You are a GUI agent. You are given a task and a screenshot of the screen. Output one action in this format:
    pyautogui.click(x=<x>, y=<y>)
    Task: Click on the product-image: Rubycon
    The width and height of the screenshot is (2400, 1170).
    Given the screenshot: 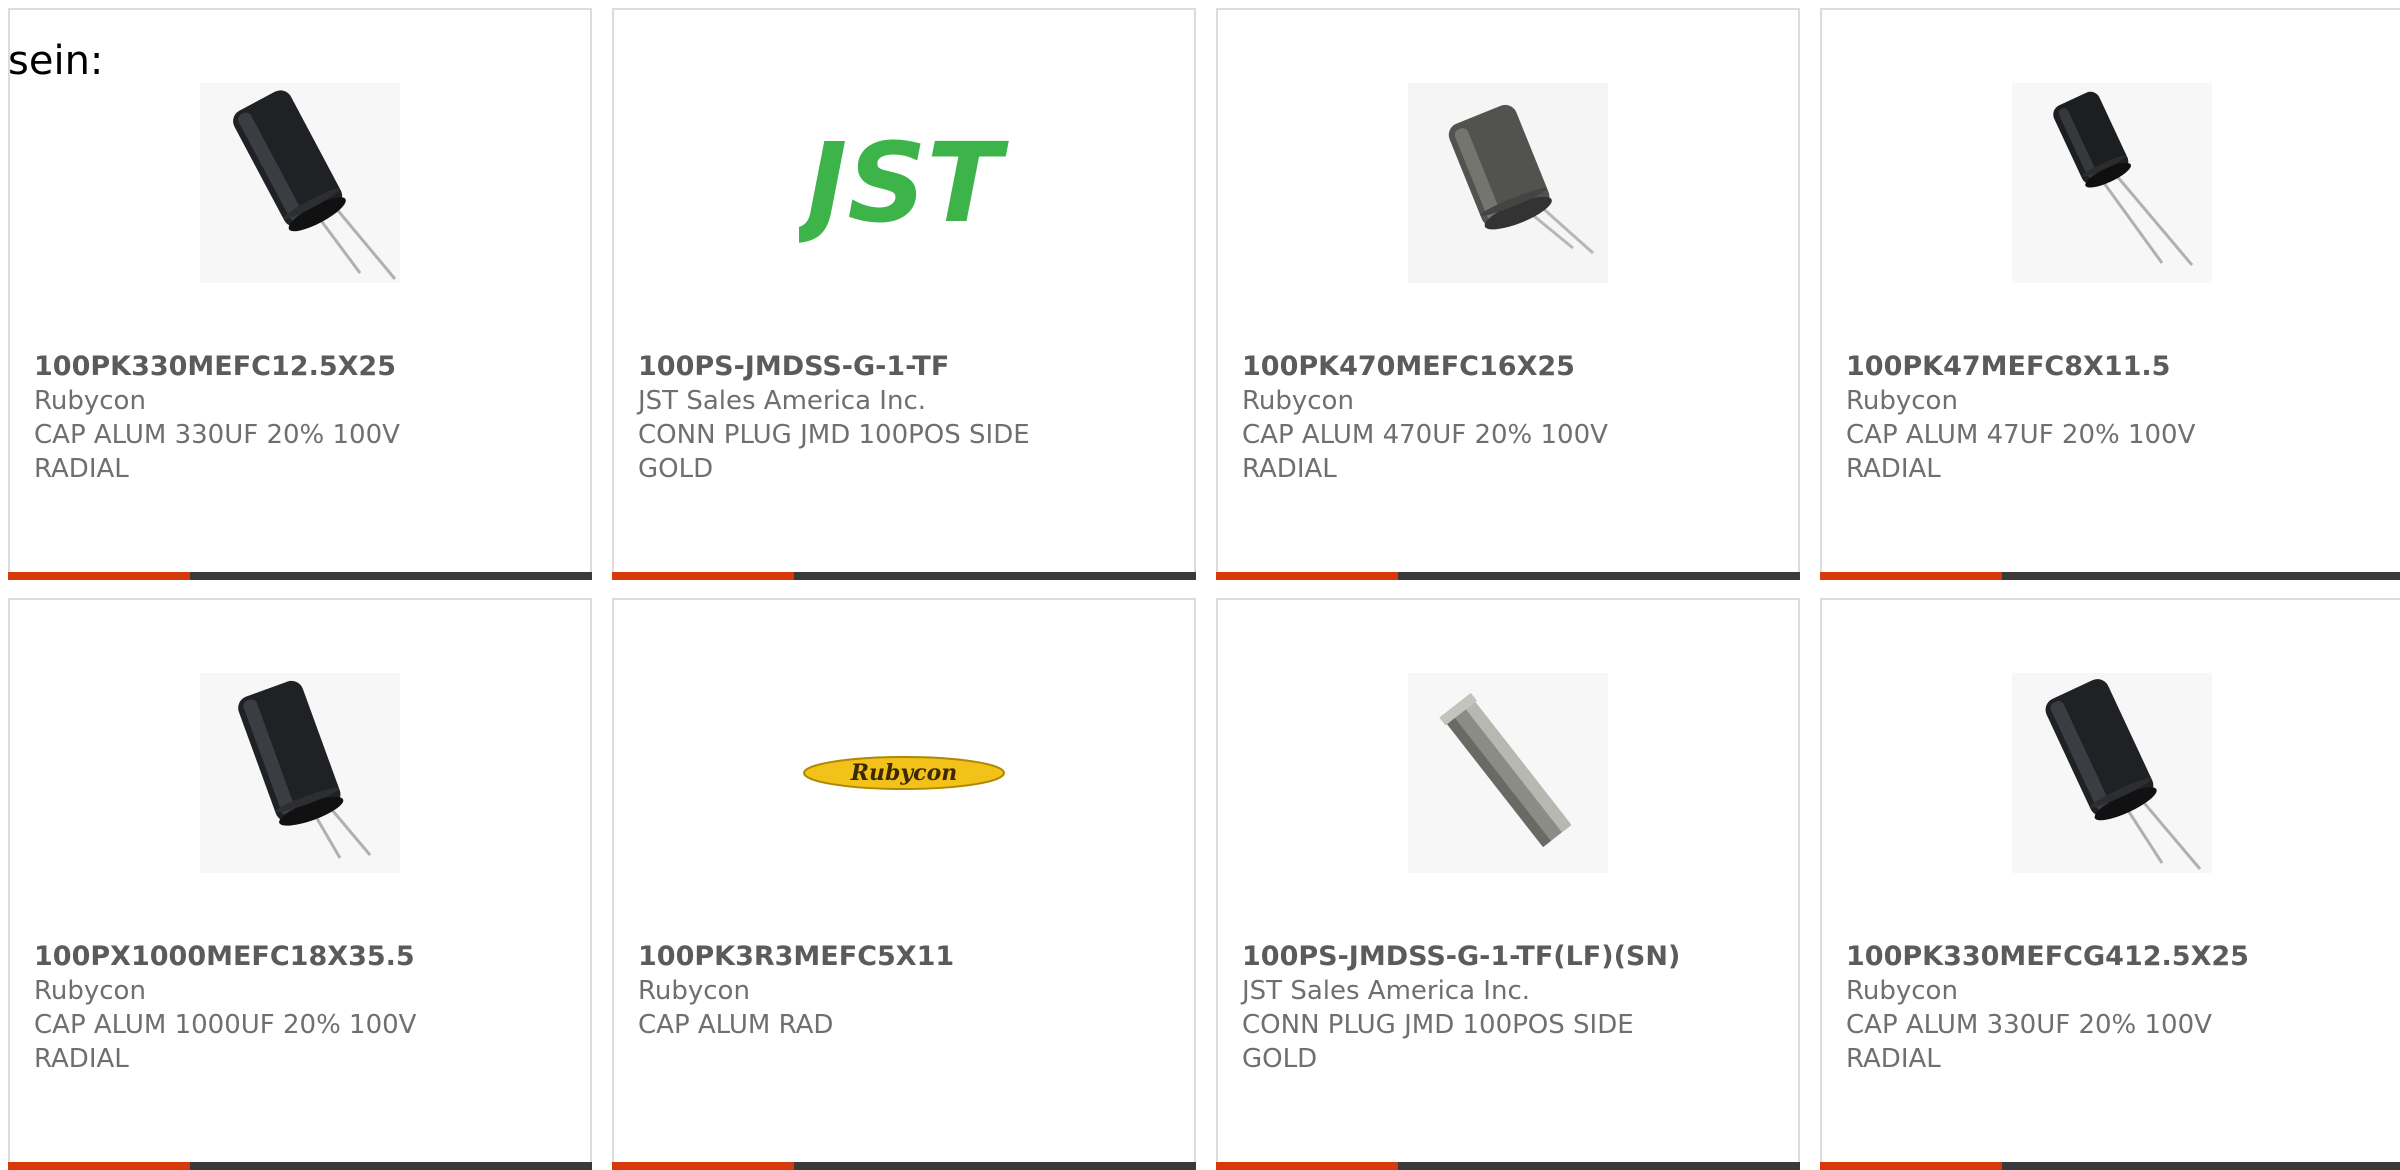 What is the action you would take?
    pyautogui.click(x=904, y=773)
    